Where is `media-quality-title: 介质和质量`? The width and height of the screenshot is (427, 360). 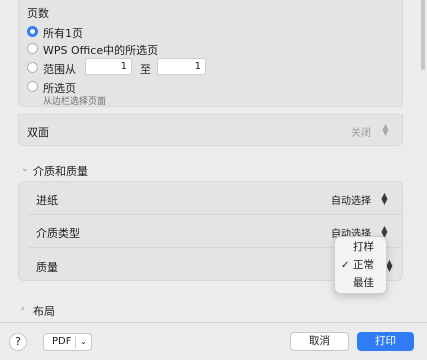
media-quality-title: 介质和质量 is located at coordinates (60, 171).